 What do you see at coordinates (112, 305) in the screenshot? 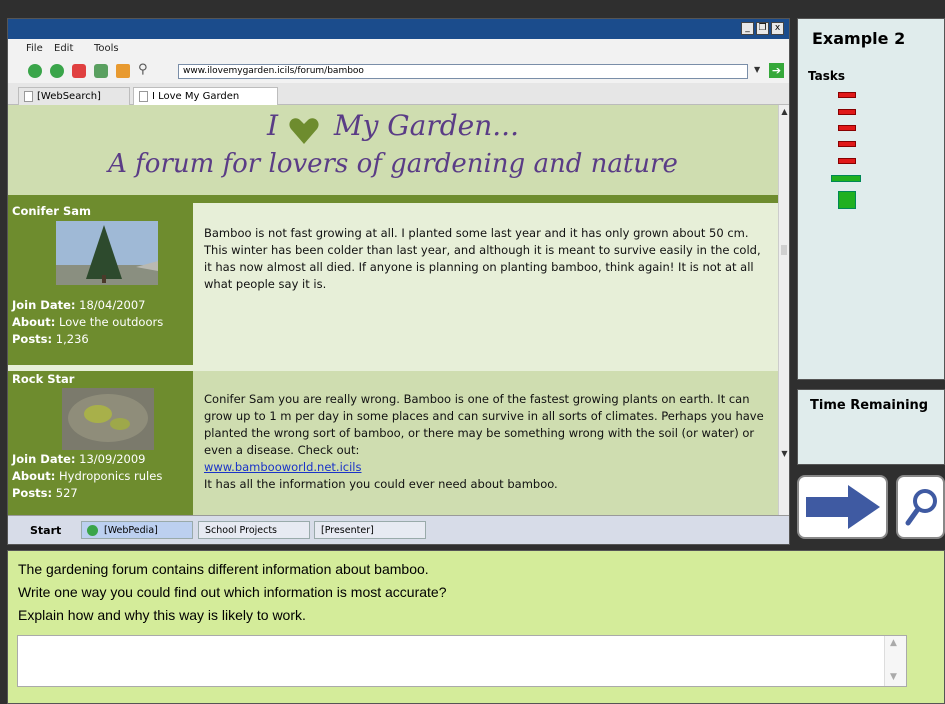
I see `join-date-value: 18/04/2007` at bounding box center [112, 305].